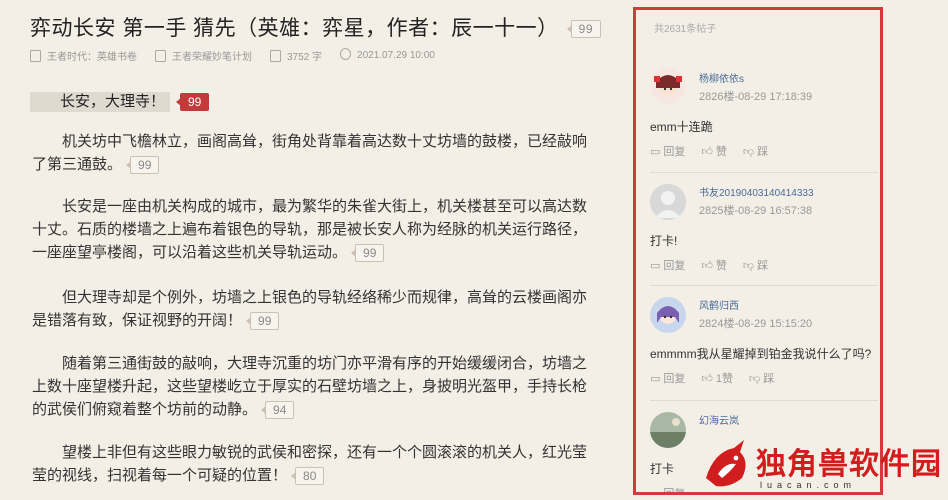 This screenshot has height=500, width=948. Describe the element at coordinates (719, 419) in the screenshot. I see `comment-username: 幻海云岚` at that location.